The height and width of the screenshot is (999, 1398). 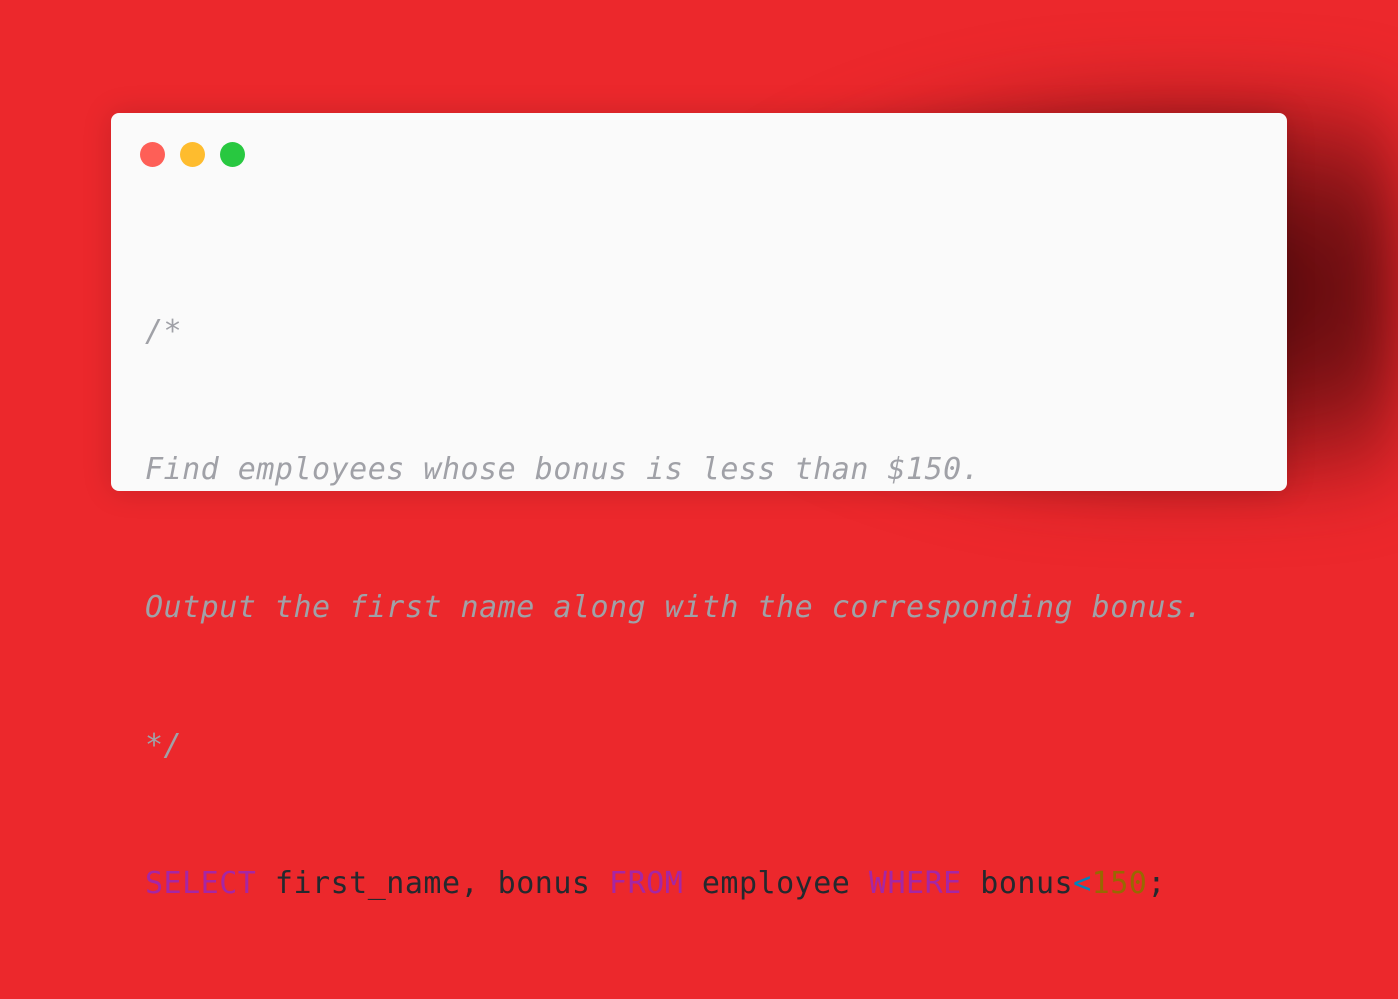 What do you see at coordinates (164, 745) in the screenshot?
I see `comment-close: */` at bounding box center [164, 745].